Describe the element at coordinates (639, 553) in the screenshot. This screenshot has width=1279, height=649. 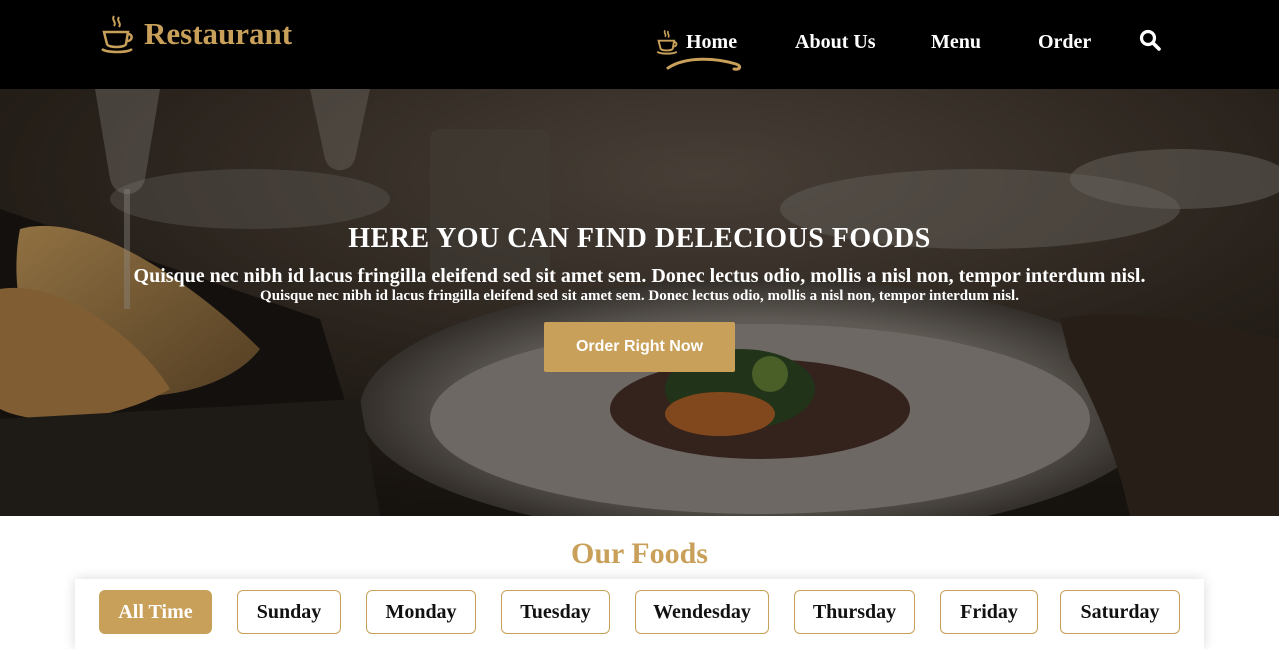
I see `section-title-our-foods: Our Foods` at that location.